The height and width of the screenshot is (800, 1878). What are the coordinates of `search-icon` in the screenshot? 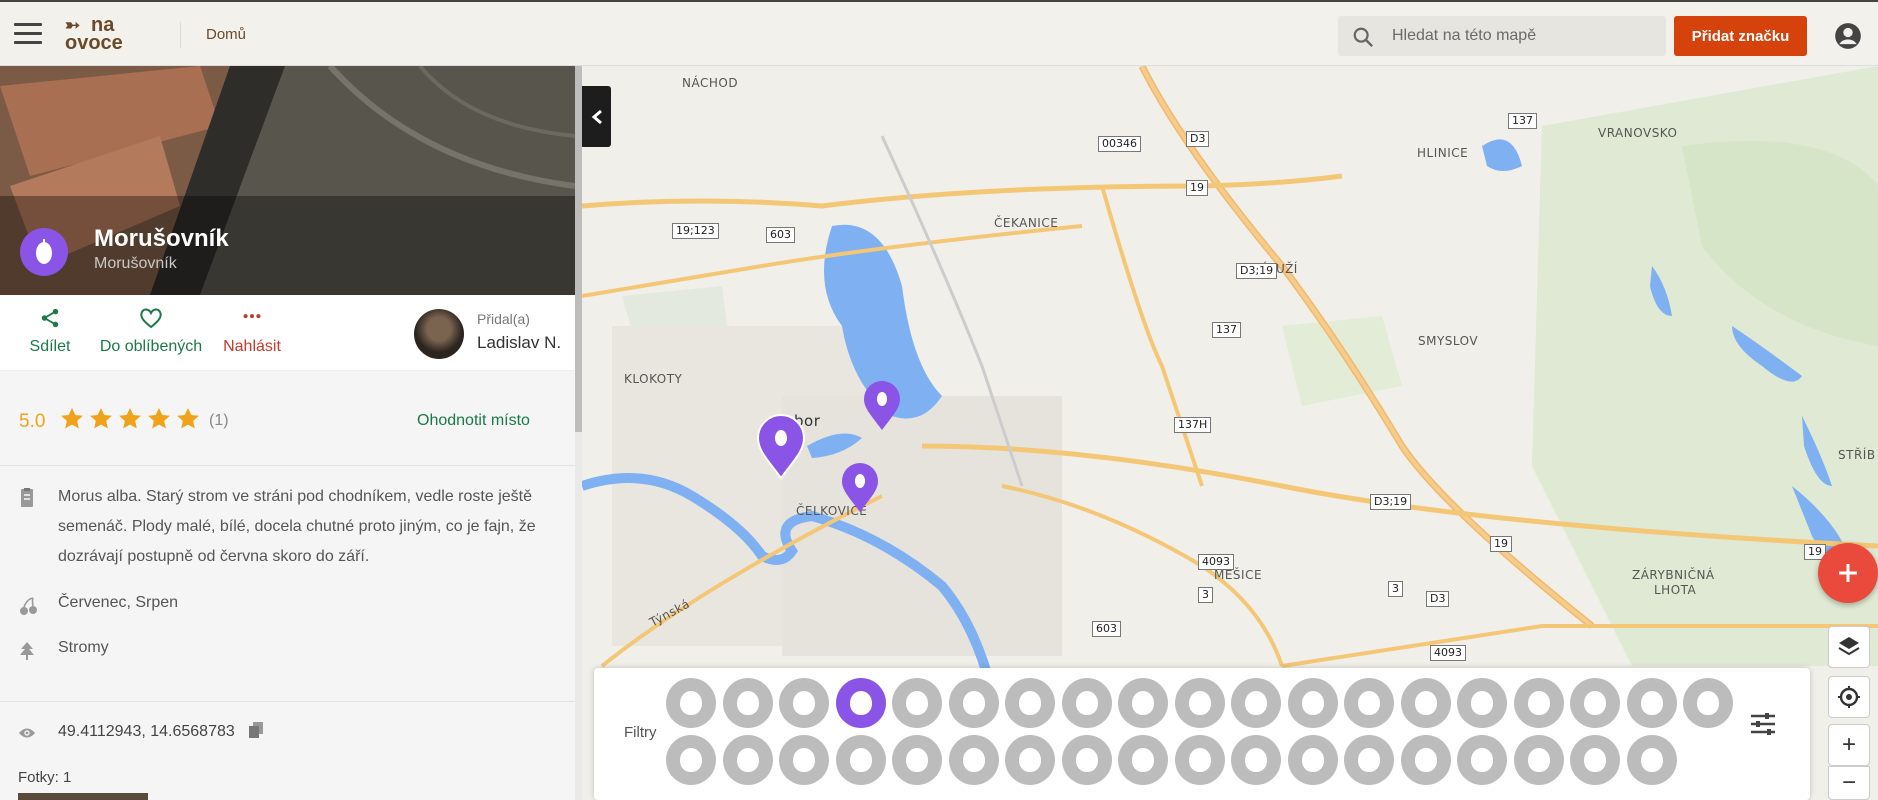 It's located at (1363, 37).